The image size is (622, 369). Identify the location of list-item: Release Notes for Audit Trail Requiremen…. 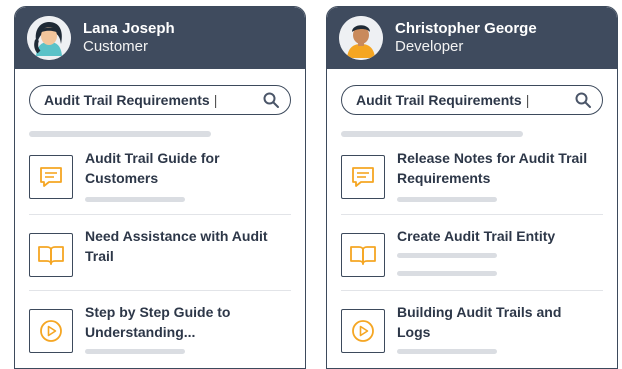
(472, 180).